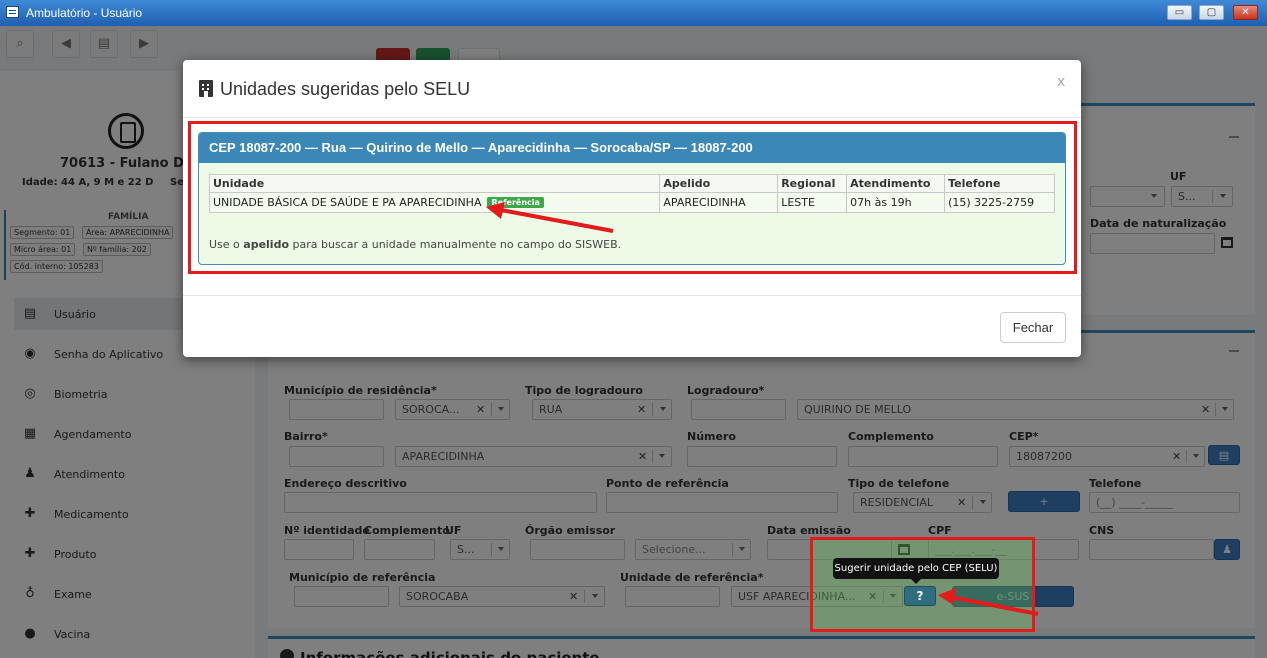 This screenshot has width=1267, height=658. What do you see at coordinates (633, 13) in the screenshot?
I see `window-titlebar: Ambulatório - Usuário ▭ ▢ ✕` at bounding box center [633, 13].